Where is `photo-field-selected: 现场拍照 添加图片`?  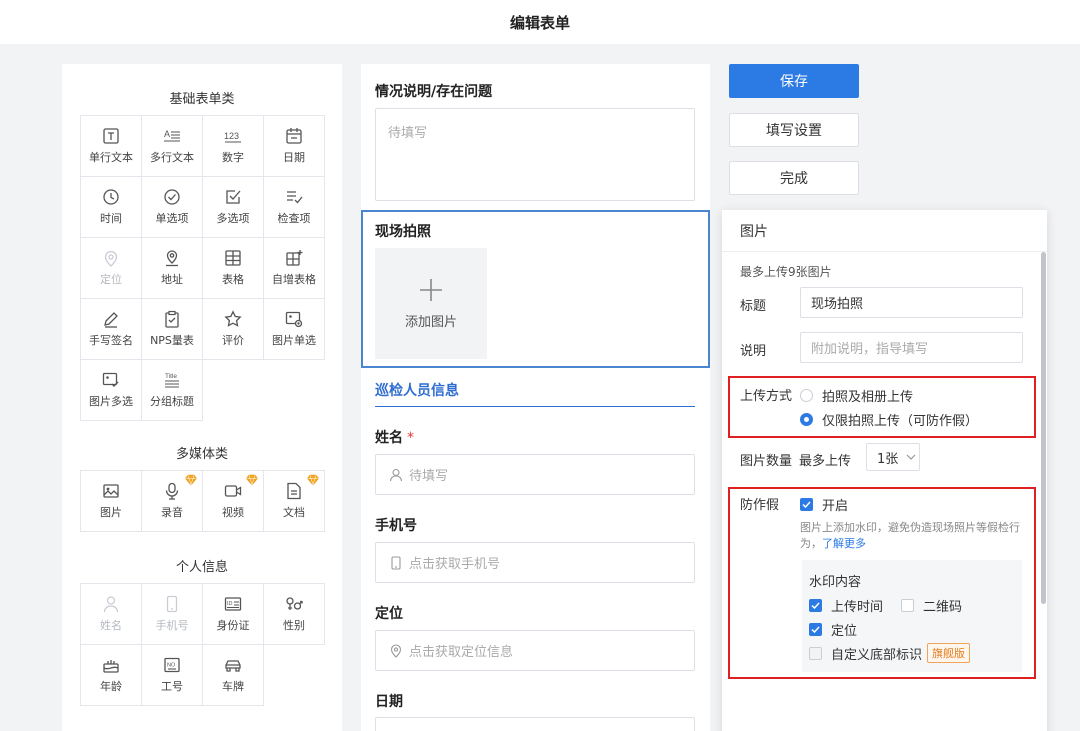
photo-field-selected: 现场拍照 添加图片 is located at coordinates (535, 289).